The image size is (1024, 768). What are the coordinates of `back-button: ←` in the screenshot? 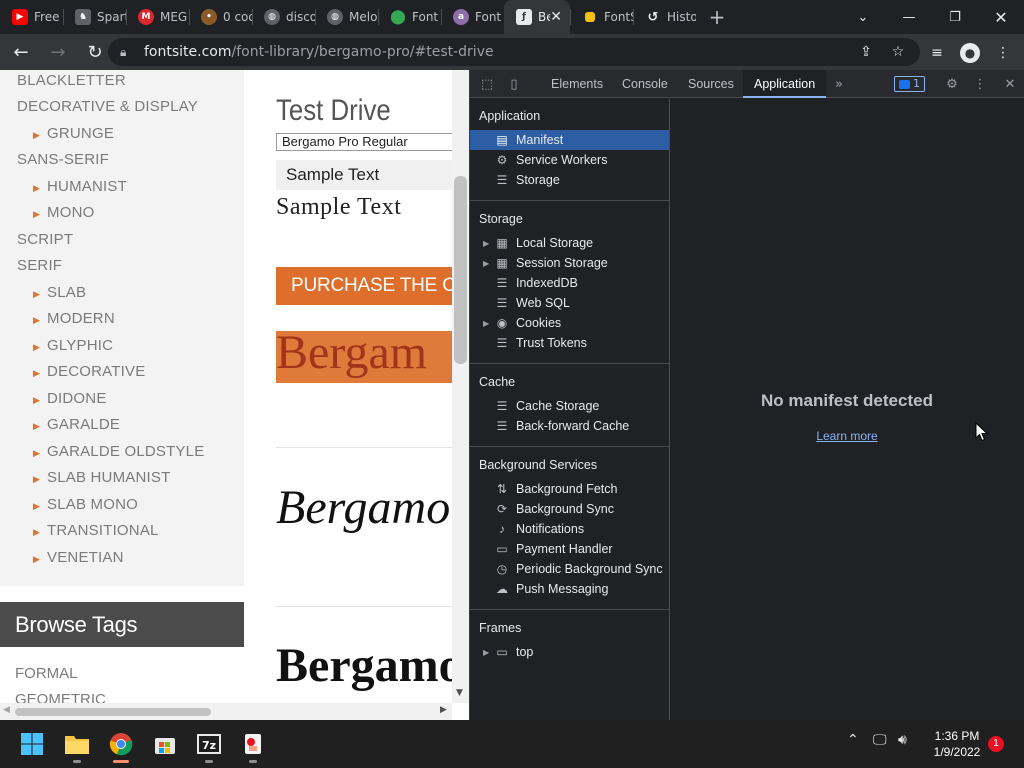 It's located at (21, 52).